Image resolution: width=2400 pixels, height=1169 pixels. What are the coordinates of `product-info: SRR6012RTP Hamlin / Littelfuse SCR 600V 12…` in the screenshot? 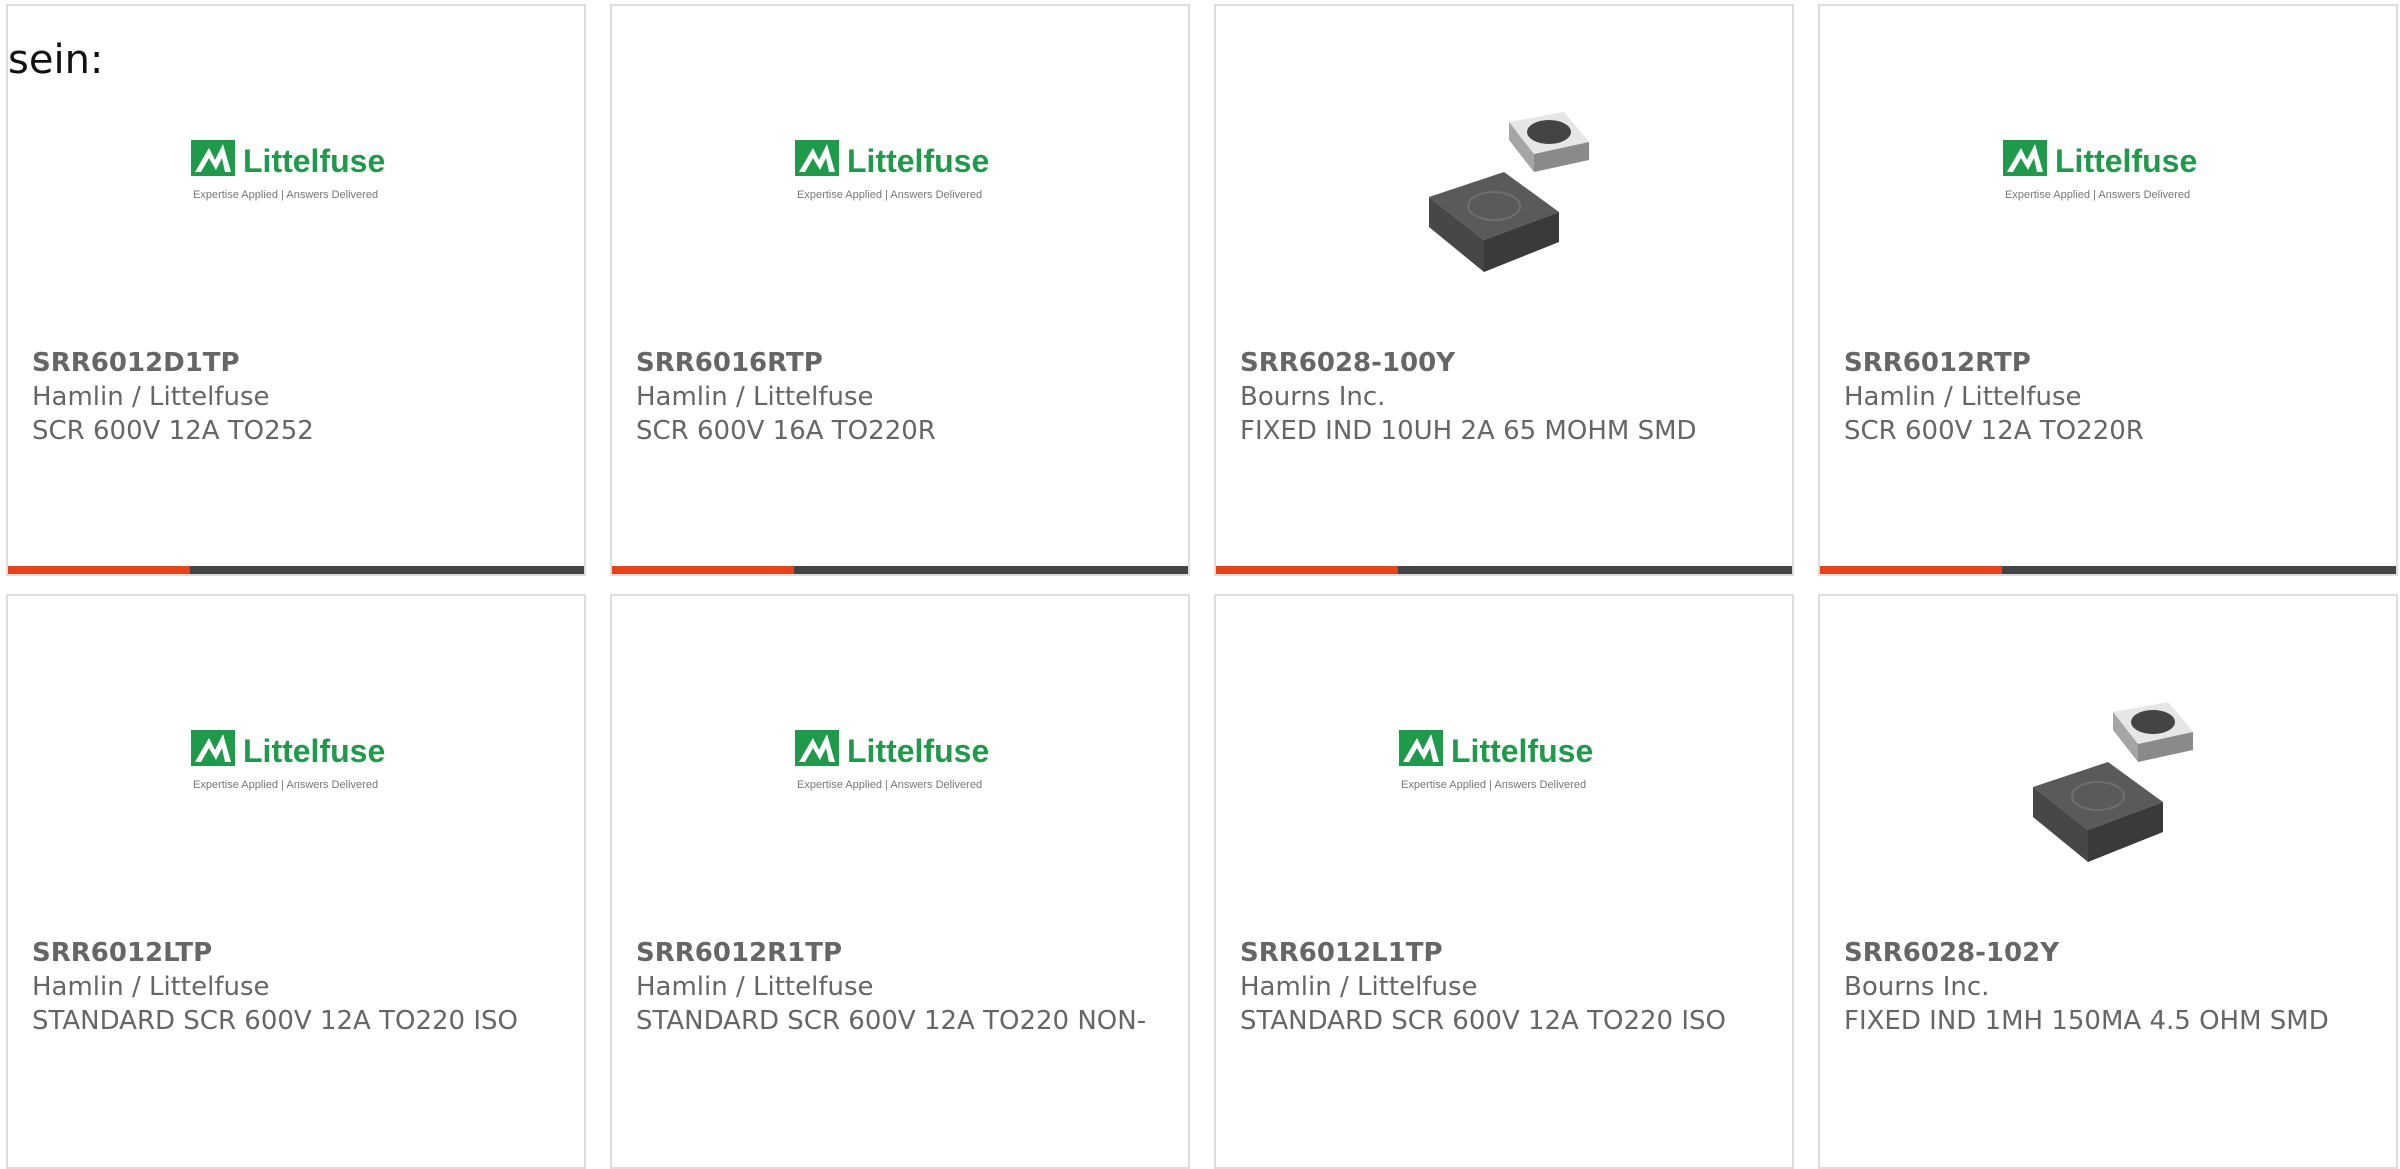 It's located at (2110, 397).